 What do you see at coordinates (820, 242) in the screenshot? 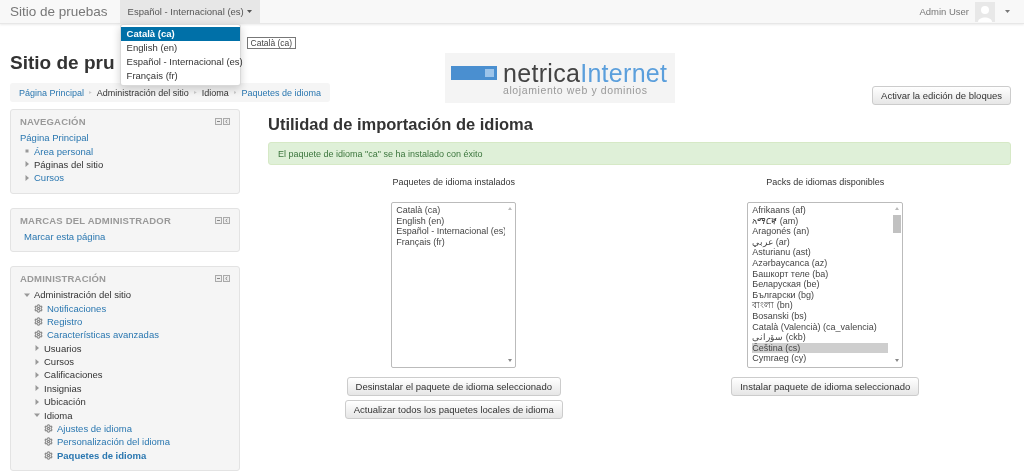
I see `list-option: عربي (ar)` at bounding box center [820, 242].